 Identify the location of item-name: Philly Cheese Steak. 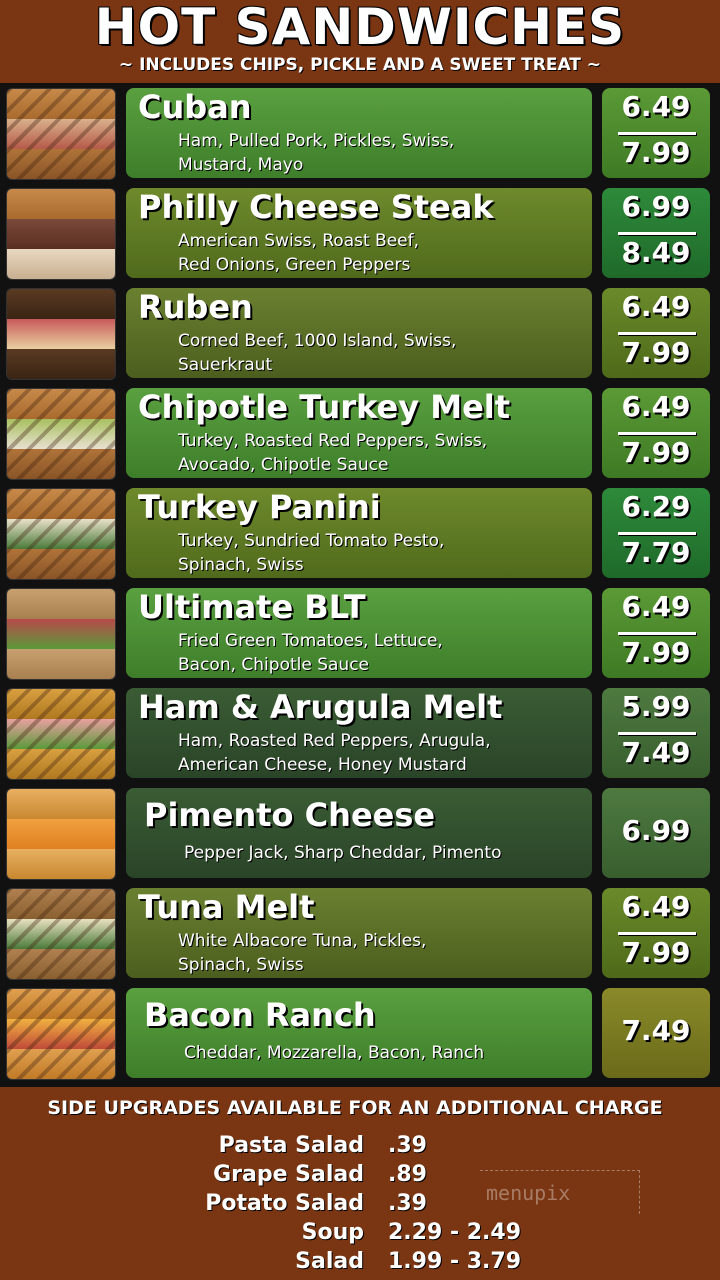
(316, 207).